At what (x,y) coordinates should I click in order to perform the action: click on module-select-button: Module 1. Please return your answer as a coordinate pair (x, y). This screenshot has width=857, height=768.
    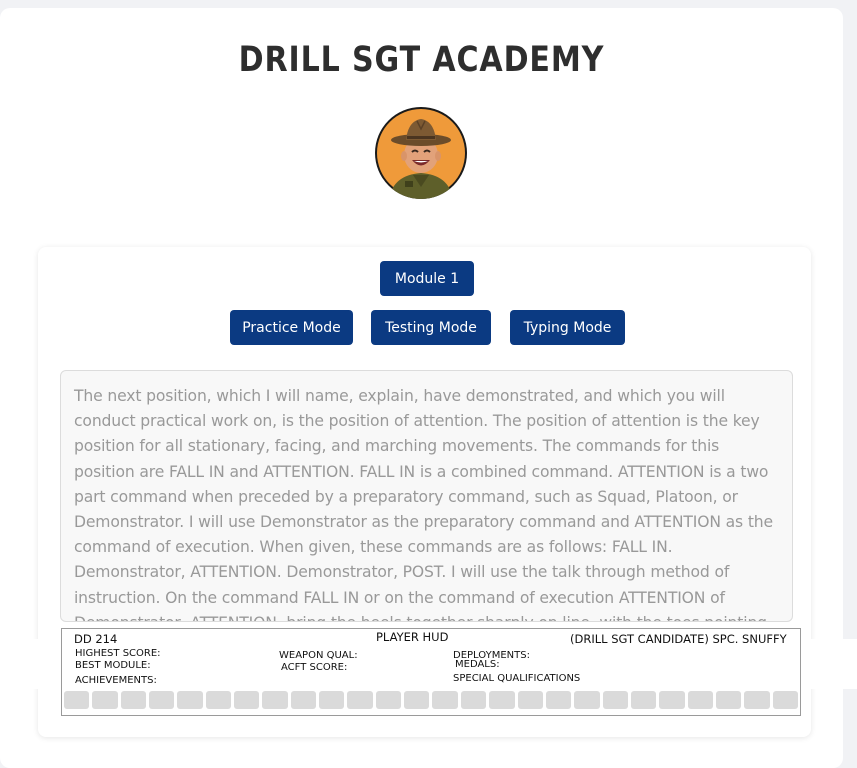
    Looking at the image, I should click on (427, 278).